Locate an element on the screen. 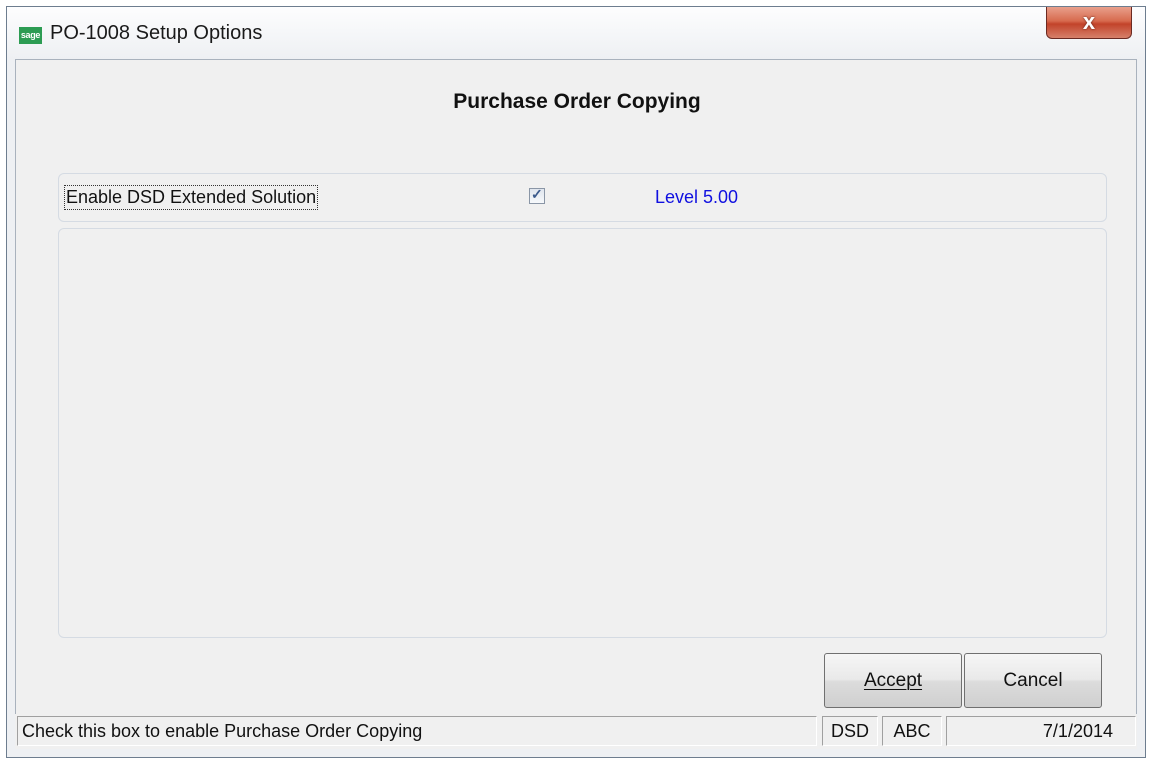  checkmark-icon: ✓ is located at coordinates (537, 194).